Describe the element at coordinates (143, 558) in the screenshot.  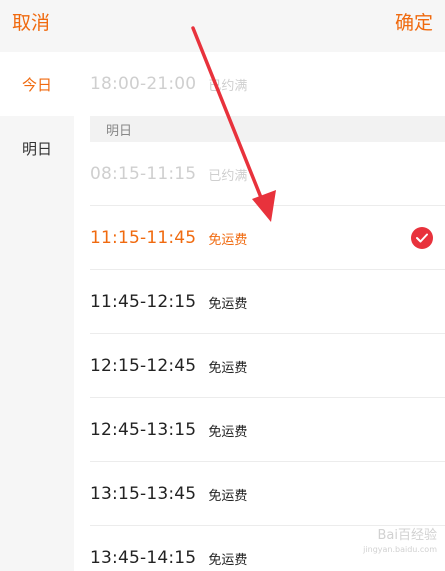
I see `slot-time: 13:45-14:15` at that location.